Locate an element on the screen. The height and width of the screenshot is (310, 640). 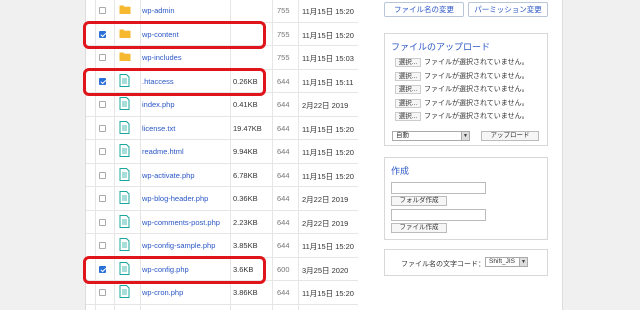
file-size: 2.23KB is located at coordinates (245, 222).